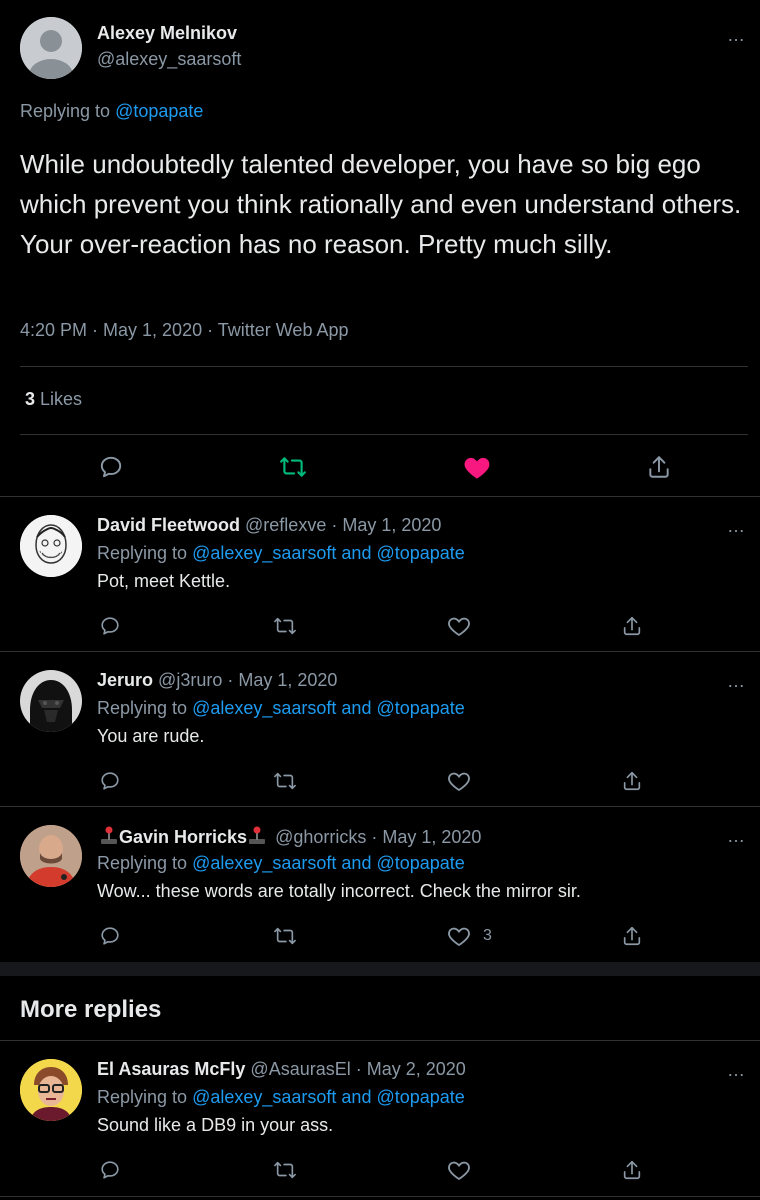  Describe the element at coordinates (357, 1069) in the screenshot. I see `reply-handle-date: @AsaurasEl · May 2, 2020` at that location.